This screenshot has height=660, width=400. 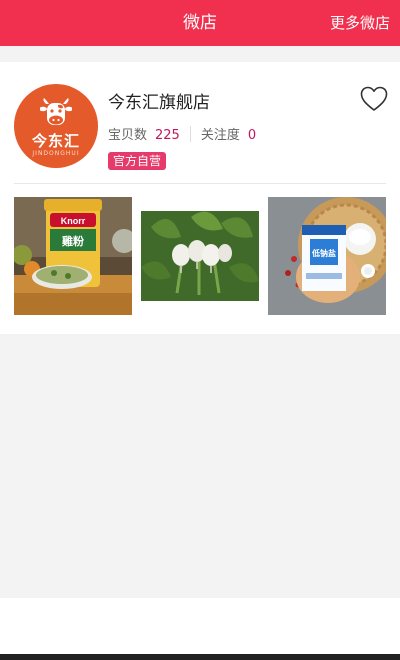 I want to click on followers-label: 关注度, so click(x=220, y=135).